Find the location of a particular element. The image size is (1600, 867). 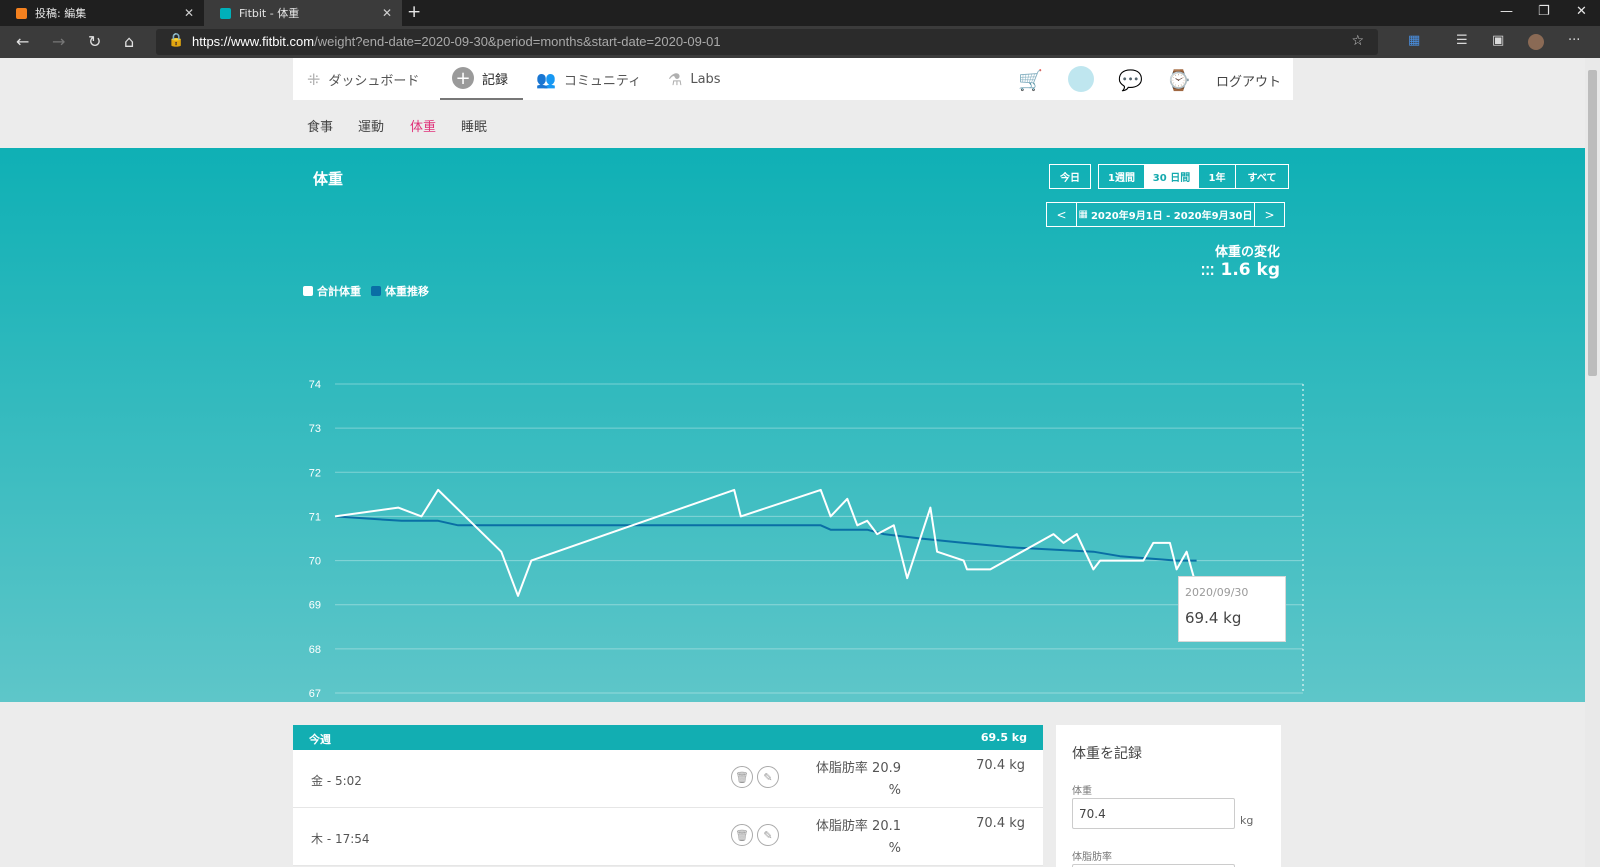

fitbit-dots-icon: ⁜ is located at coordinates (314, 79).